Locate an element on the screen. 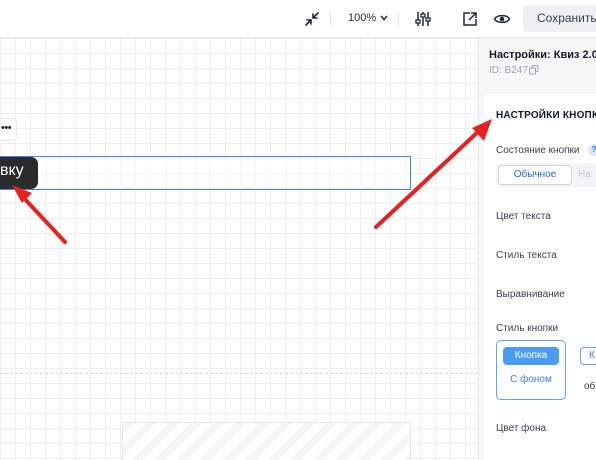 The height and width of the screenshot is (460, 596). zoom-level: 100% is located at coordinates (362, 18).